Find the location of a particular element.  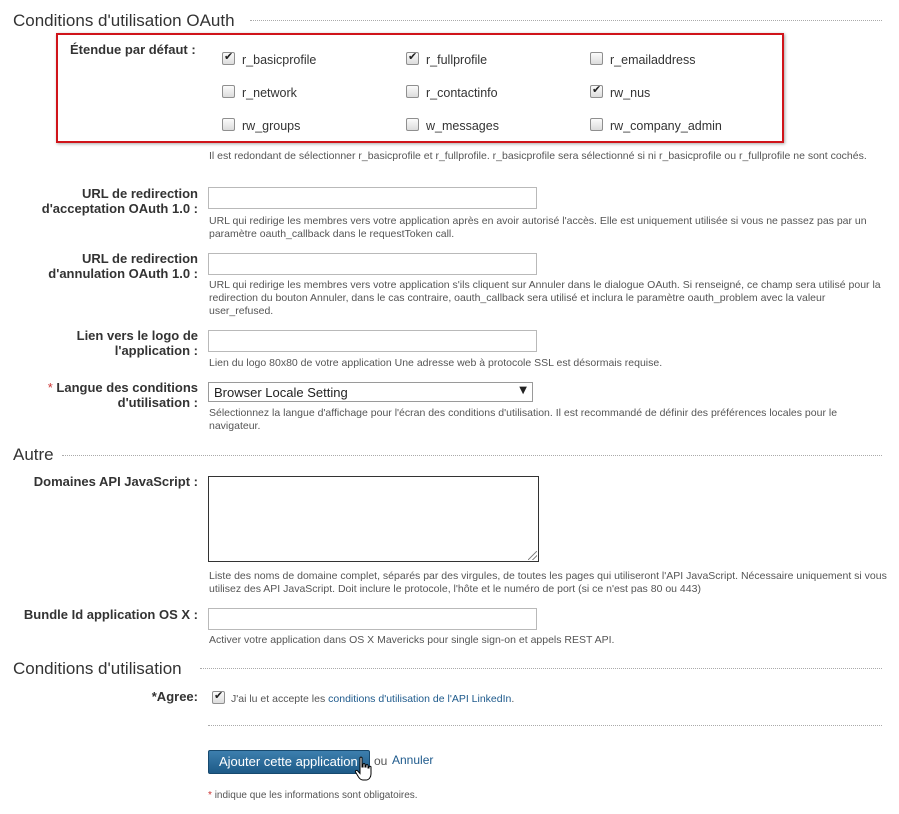

scope-label: Étendue par défaut : is located at coordinates (133, 49).